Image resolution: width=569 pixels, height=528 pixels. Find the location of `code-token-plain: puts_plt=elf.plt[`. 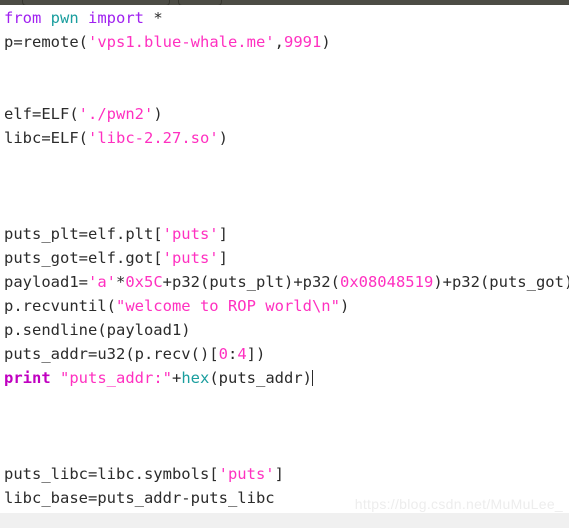

code-token-plain: puts_plt=elf.plt[ is located at coordinates (83, 234).